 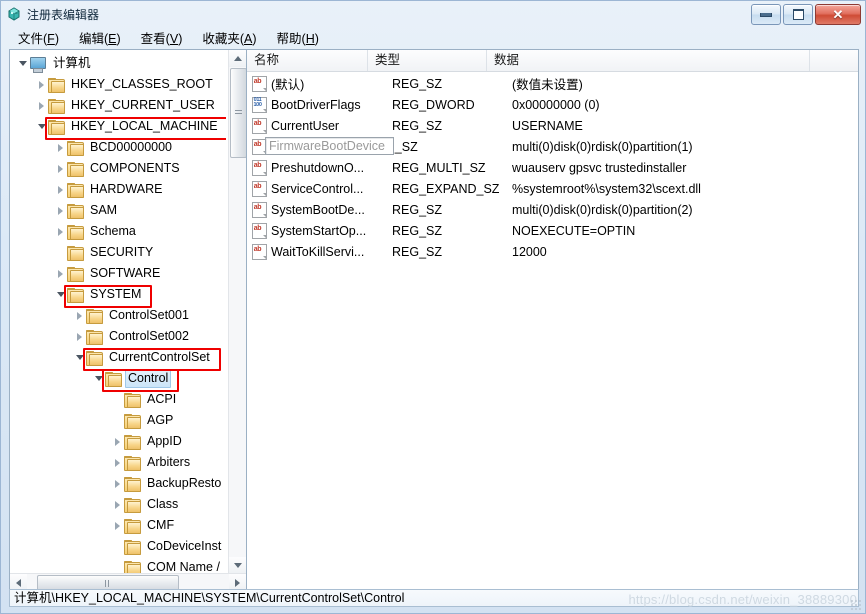 I want to click on scroll-up-button, so click(x=237, y=58).